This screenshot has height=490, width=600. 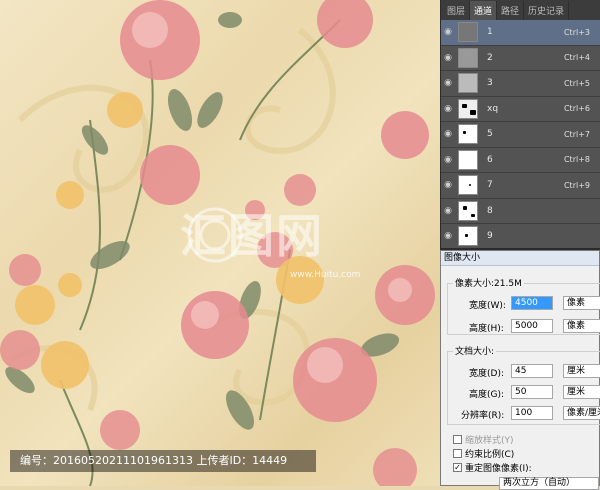 What do you see at coordinates (490, 134) in the screenshot?
I see `channel-name: 5` at bounding box center [490, 134].